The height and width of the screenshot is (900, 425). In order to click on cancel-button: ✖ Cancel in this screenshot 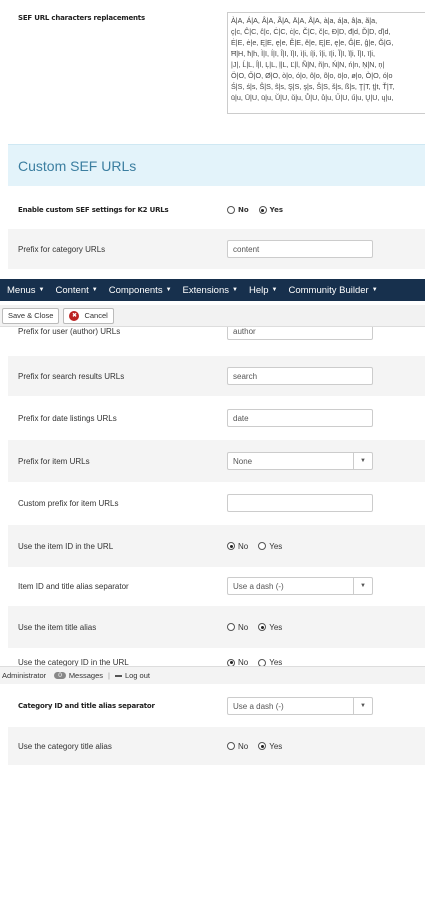, I will do `click(88, 315)`.